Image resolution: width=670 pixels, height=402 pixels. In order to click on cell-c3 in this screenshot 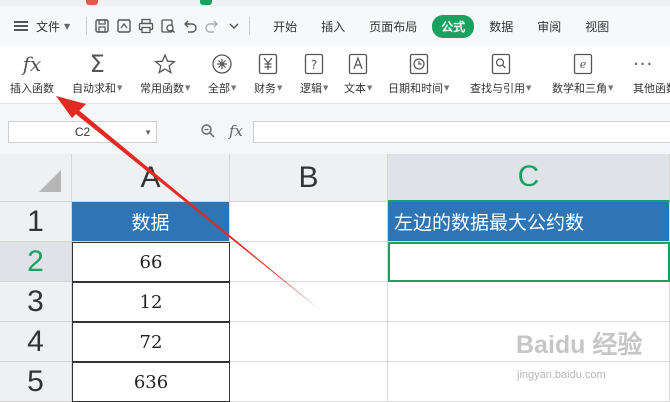, I will do `click(529, 302)`.